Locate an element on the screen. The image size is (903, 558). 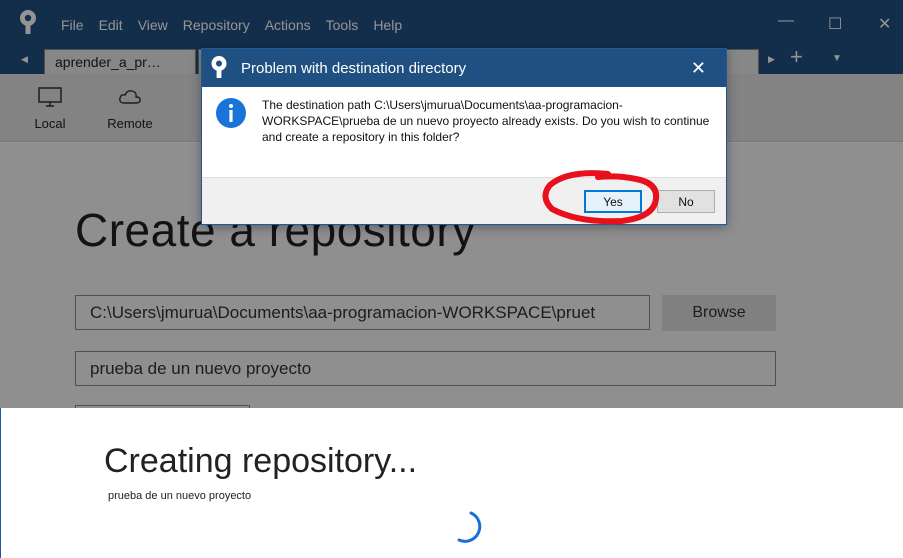
dialog-button-bar: Yes No is located at coordinates (464, 200).